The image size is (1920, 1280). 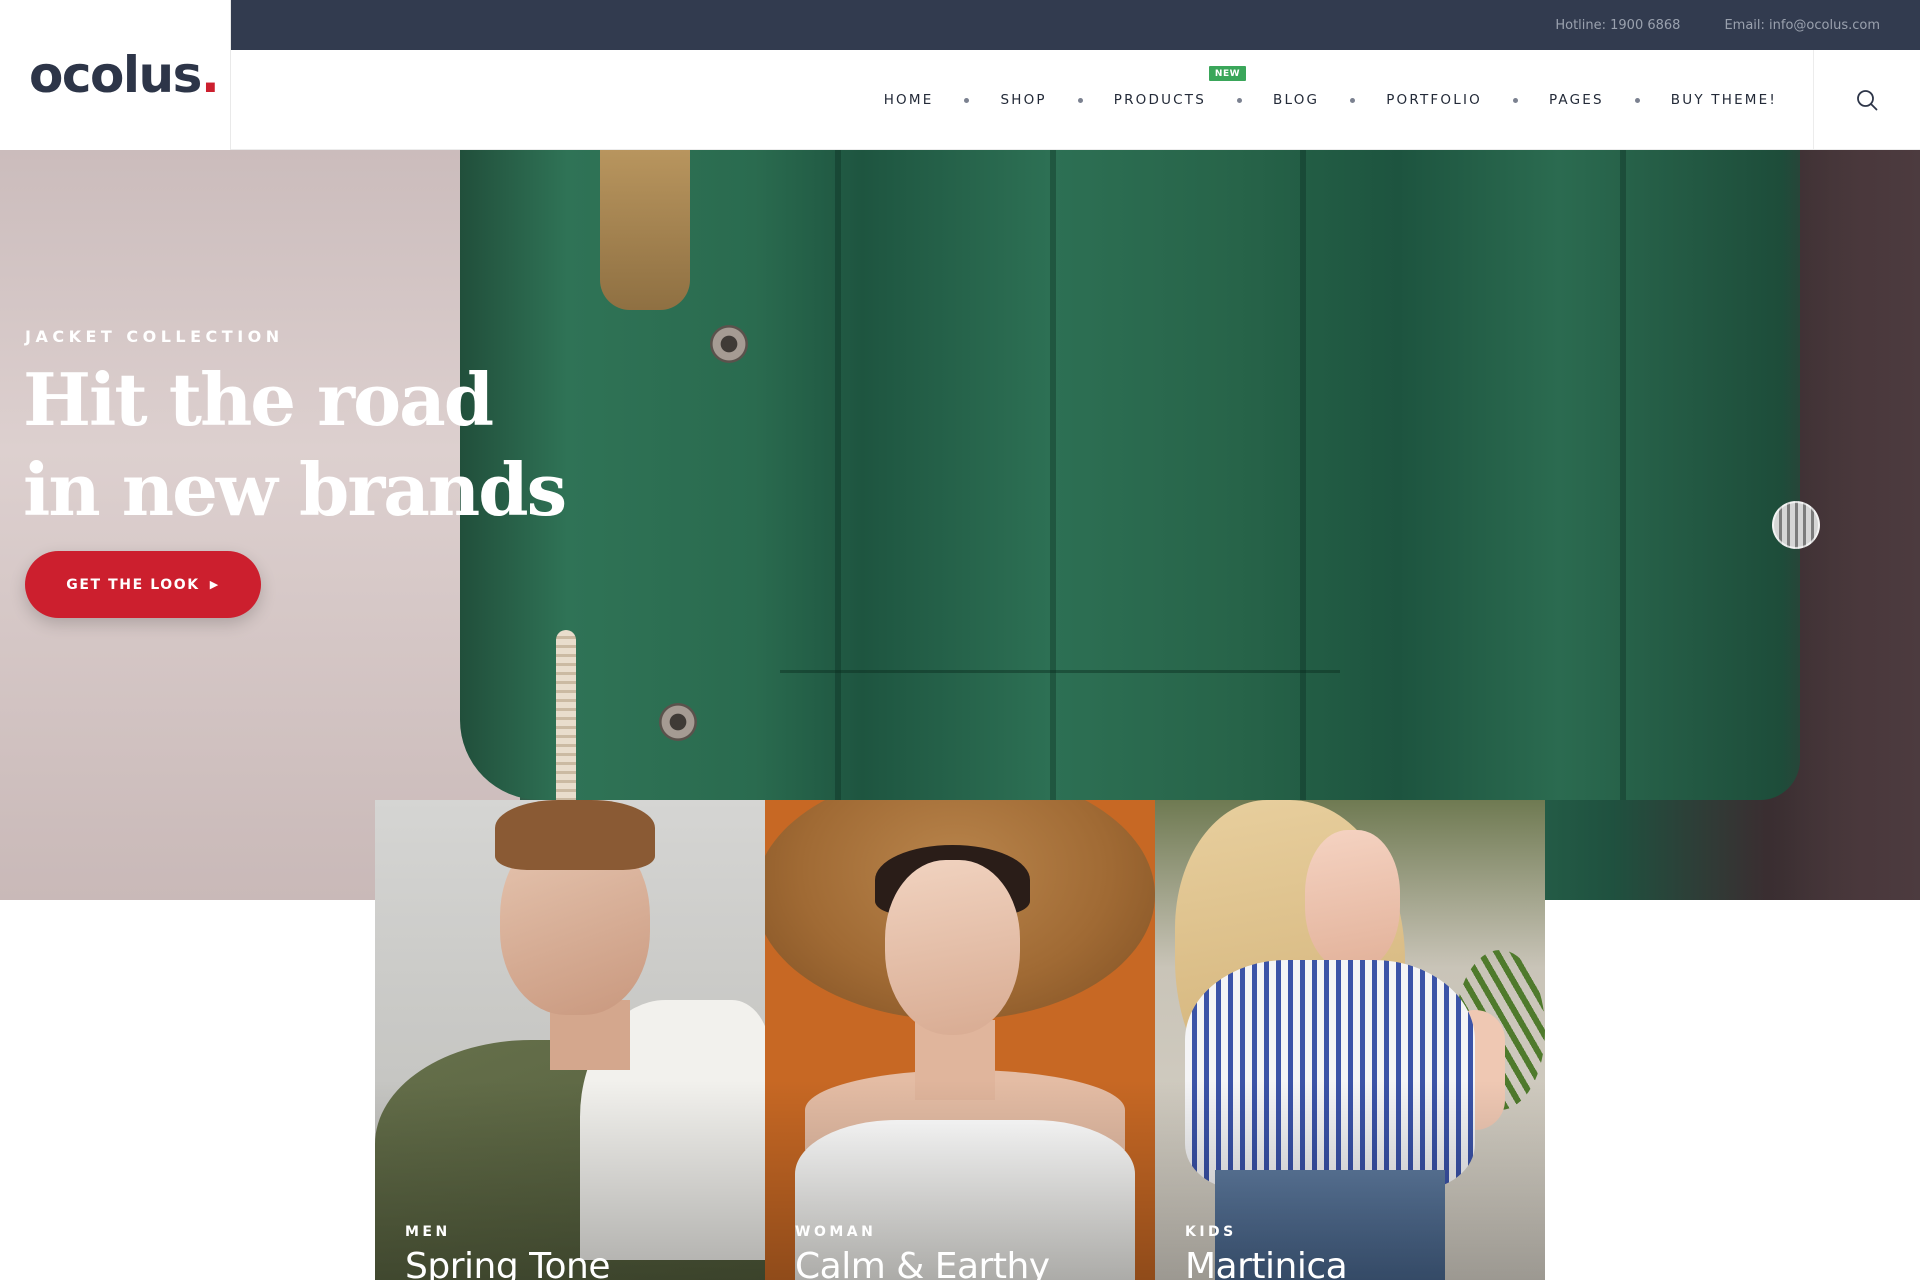 I want to click on slider-nav-dot, so click(x=1796, y=525).